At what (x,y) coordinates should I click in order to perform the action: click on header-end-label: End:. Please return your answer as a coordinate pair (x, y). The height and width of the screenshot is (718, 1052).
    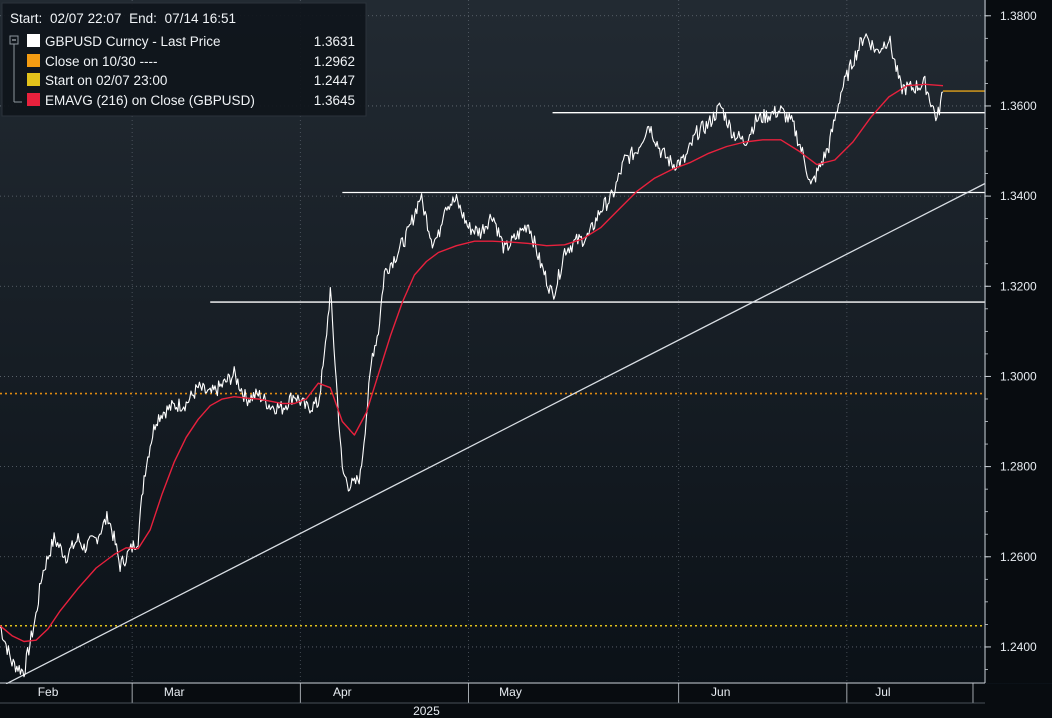
    Looking at the image, I should click on (143, 18).